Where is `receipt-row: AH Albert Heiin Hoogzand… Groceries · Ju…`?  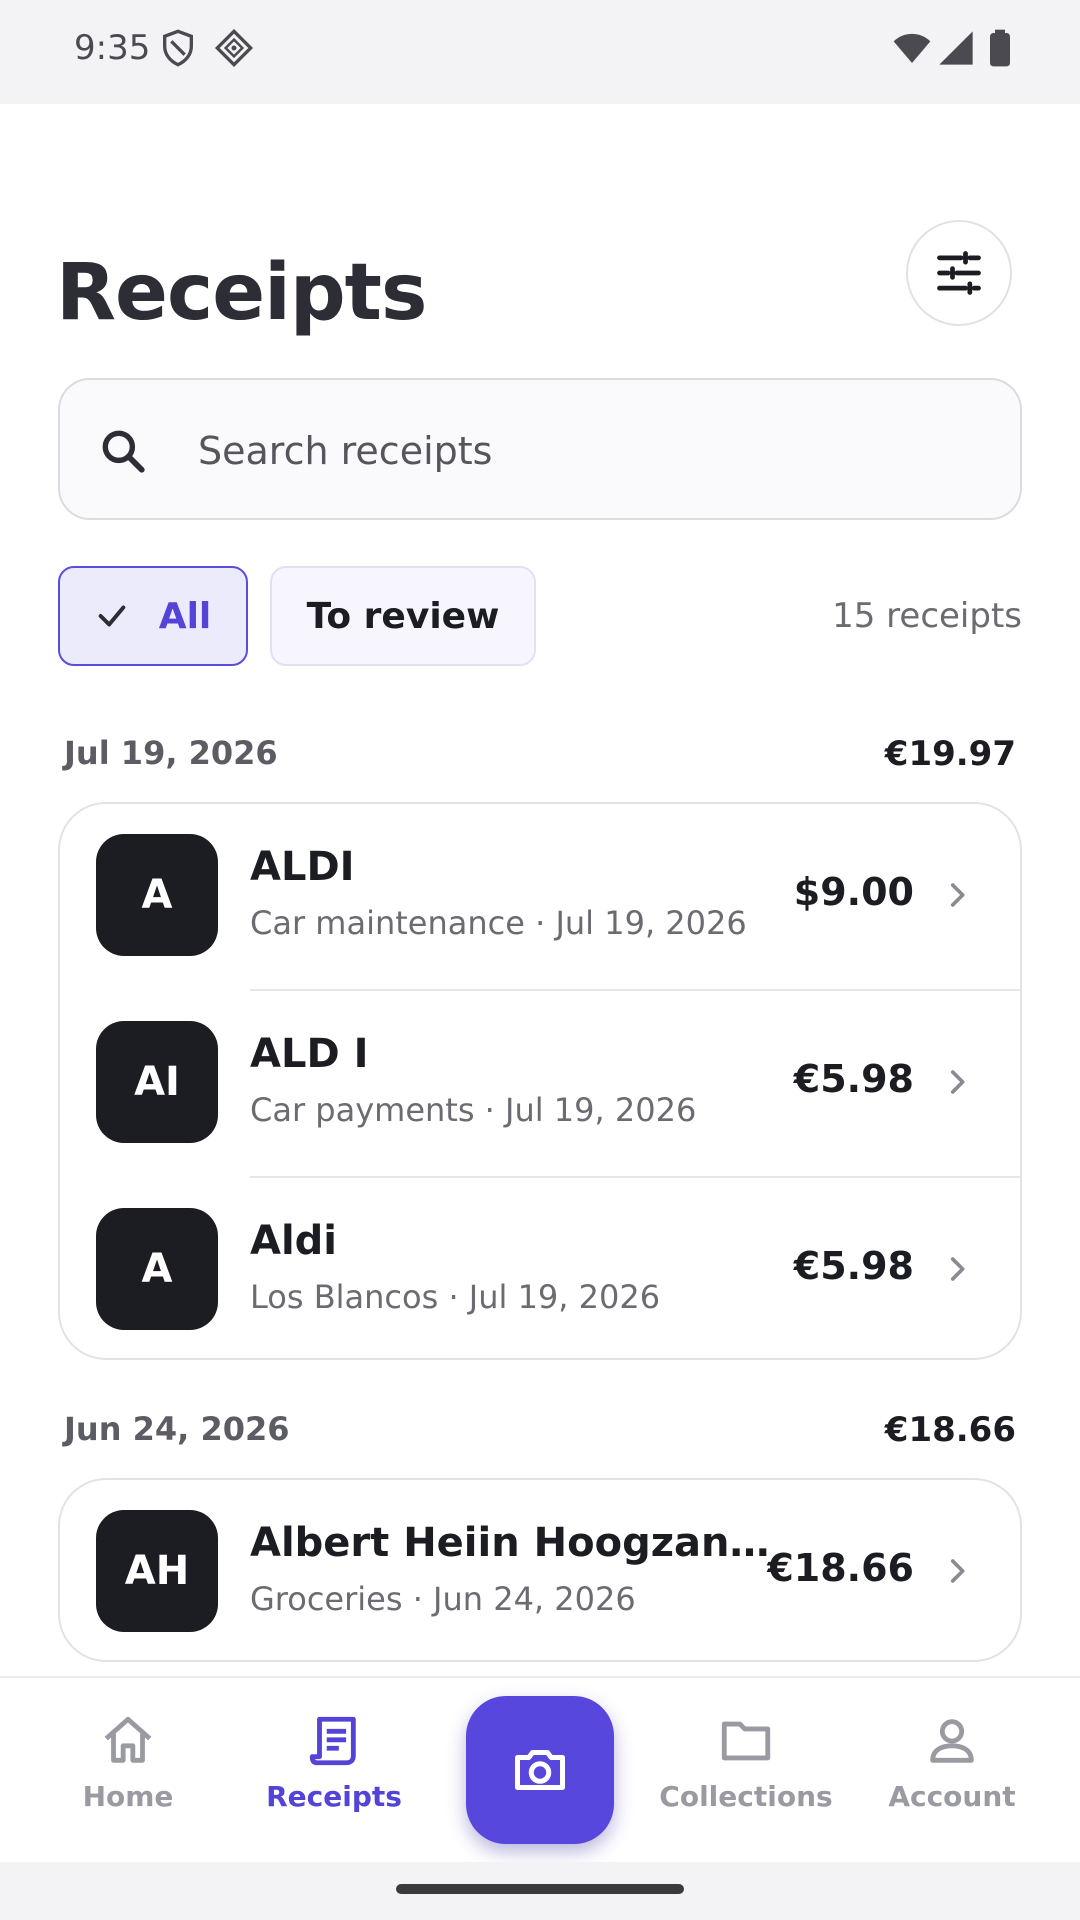
receipt-row: AH Albert Heiin Hoogzand… Groceries · Ju… is located at coordinates (540, 1570).